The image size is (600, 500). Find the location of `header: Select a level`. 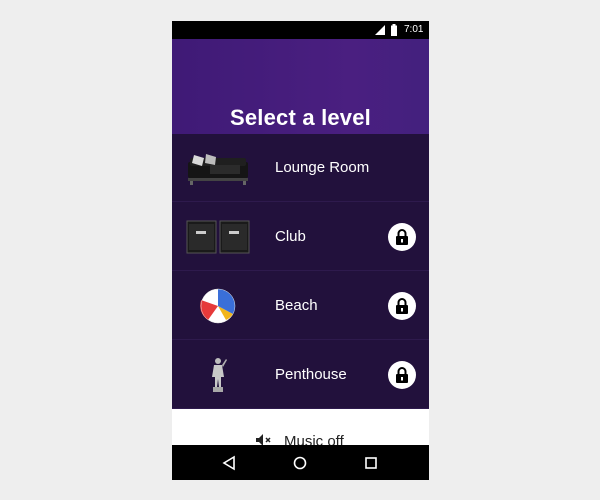

header: Select a level is located at coordinates (300, 86).